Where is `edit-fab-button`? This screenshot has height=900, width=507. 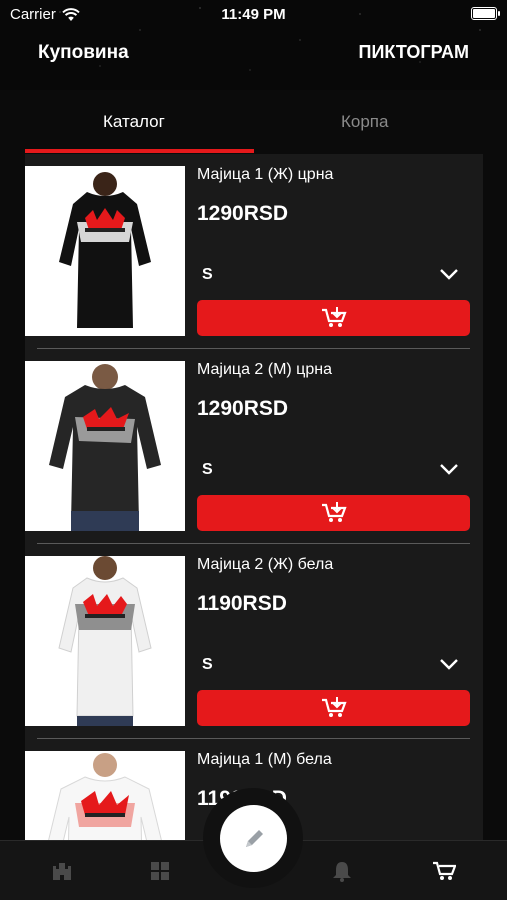
edit-fab-button is located at coordinates (253, 838).